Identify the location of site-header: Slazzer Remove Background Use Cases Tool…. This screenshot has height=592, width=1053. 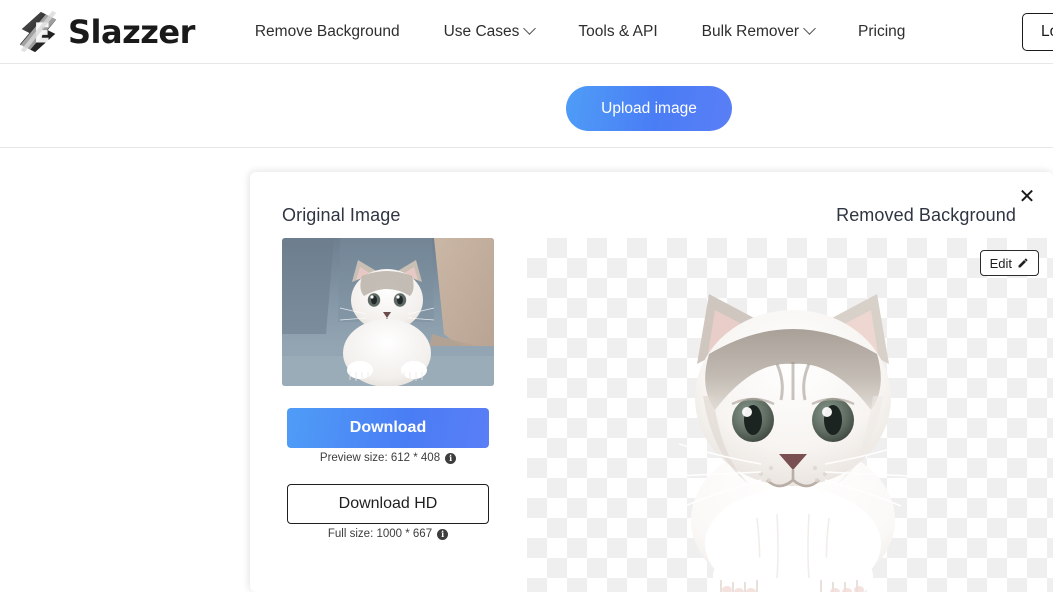
(526, 32).